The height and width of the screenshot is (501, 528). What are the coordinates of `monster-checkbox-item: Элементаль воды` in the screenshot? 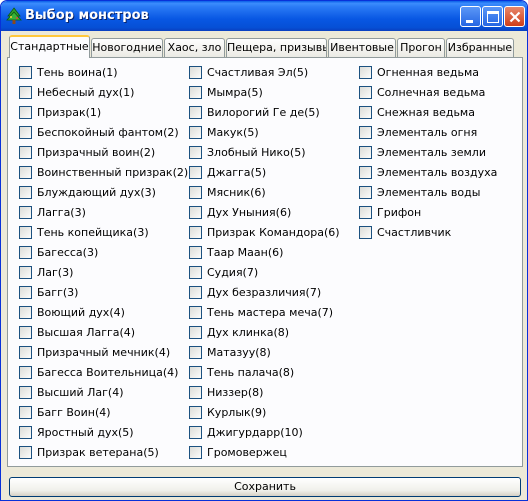 It's located at (434, 192).